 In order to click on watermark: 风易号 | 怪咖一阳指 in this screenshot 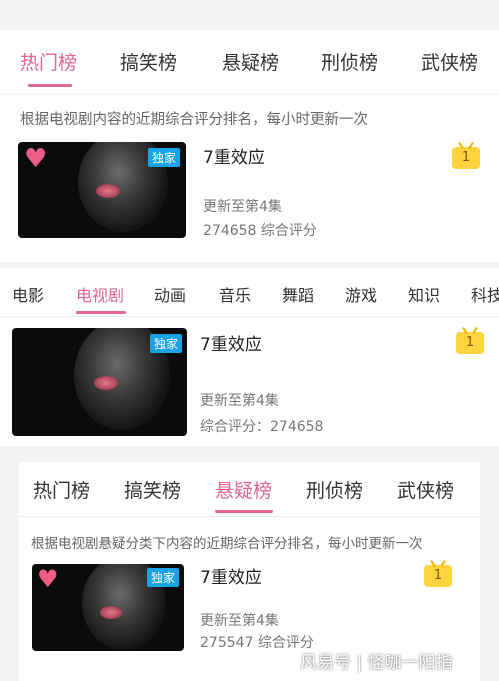, I will do `click(376, 663)`.